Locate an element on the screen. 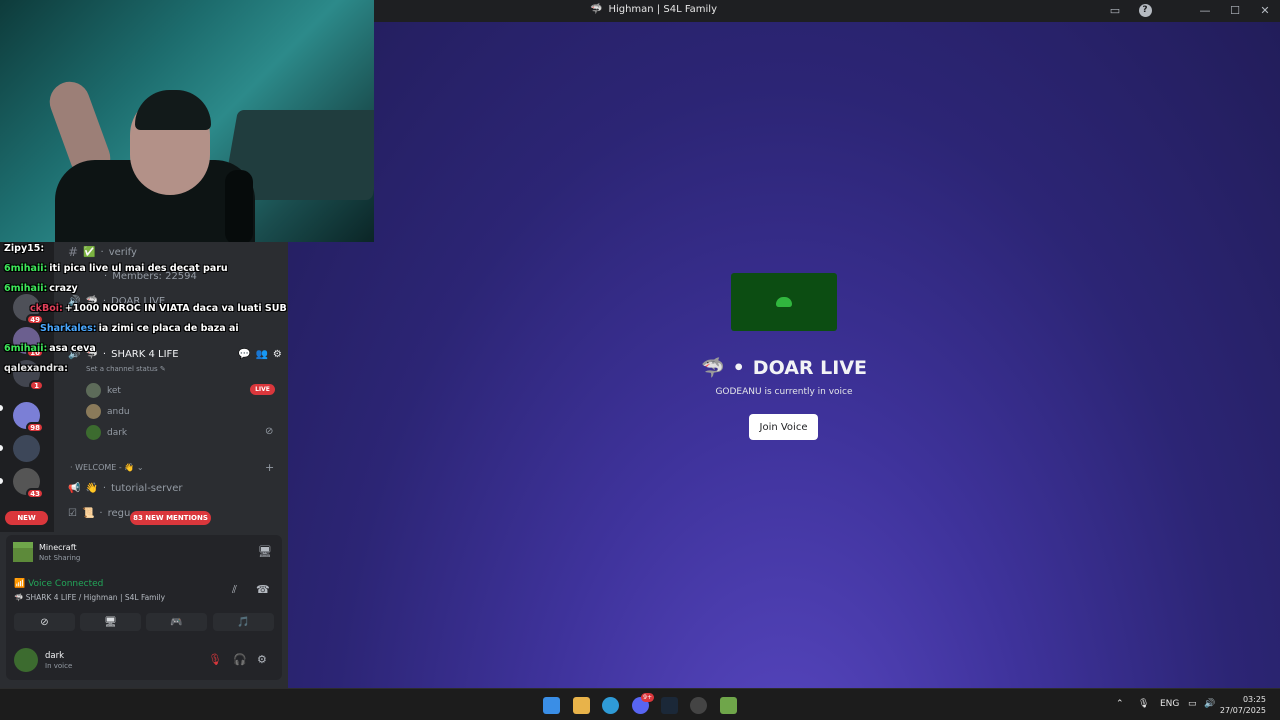 The image size is (1280, 720). voice-channel-title: 🦈 • DOAR LIVE is located at coordinates (784, 368).